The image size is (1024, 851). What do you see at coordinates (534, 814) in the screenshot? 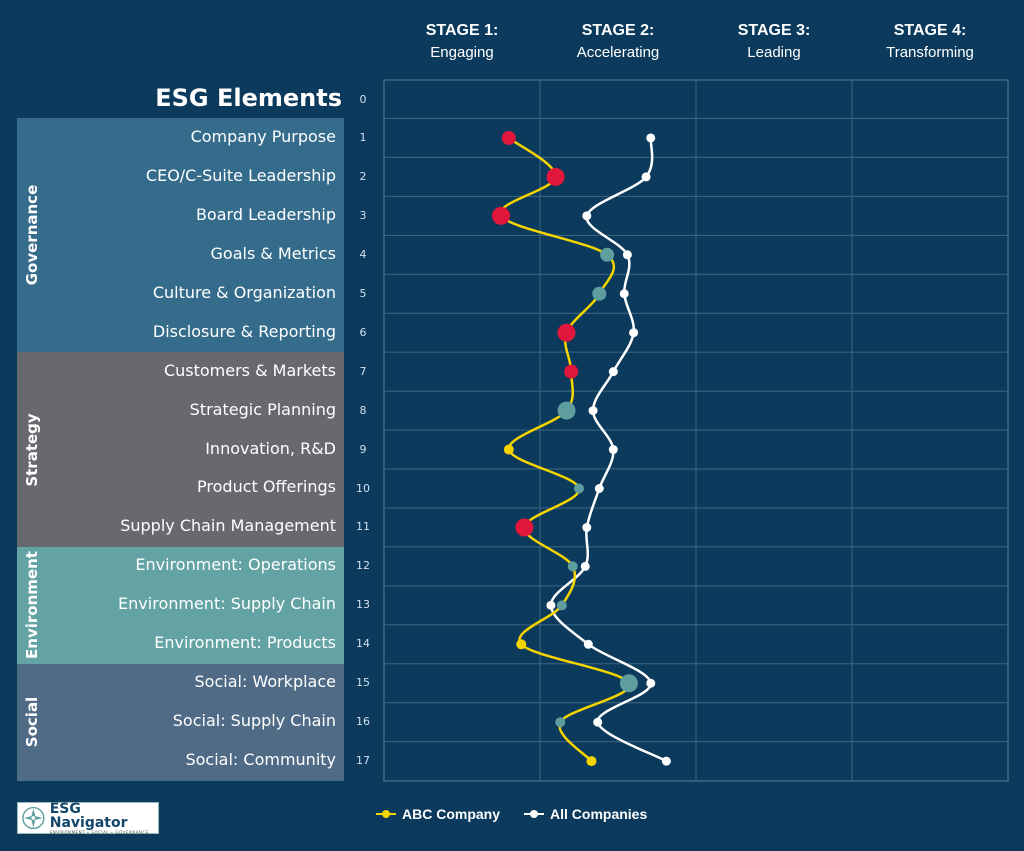
I see `legend-all-marker-icon` at bounding box center [534, 814].